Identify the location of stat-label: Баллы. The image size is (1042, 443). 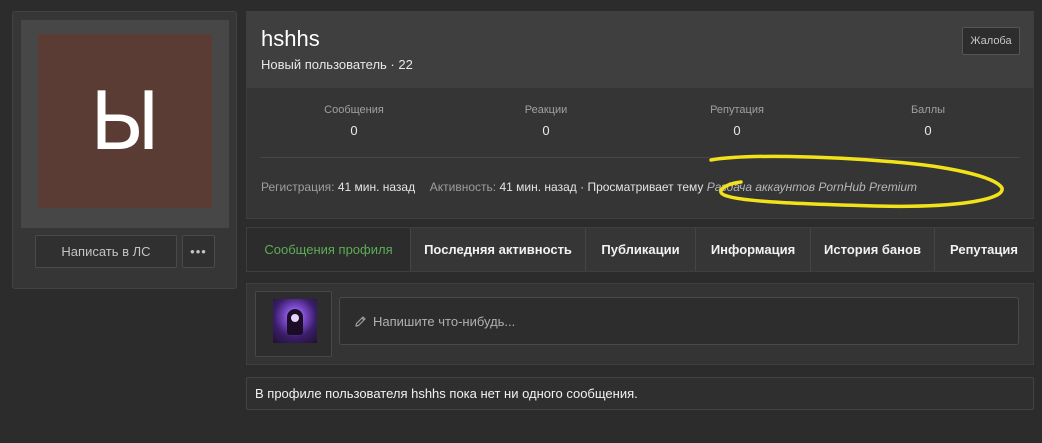
(928, 110).